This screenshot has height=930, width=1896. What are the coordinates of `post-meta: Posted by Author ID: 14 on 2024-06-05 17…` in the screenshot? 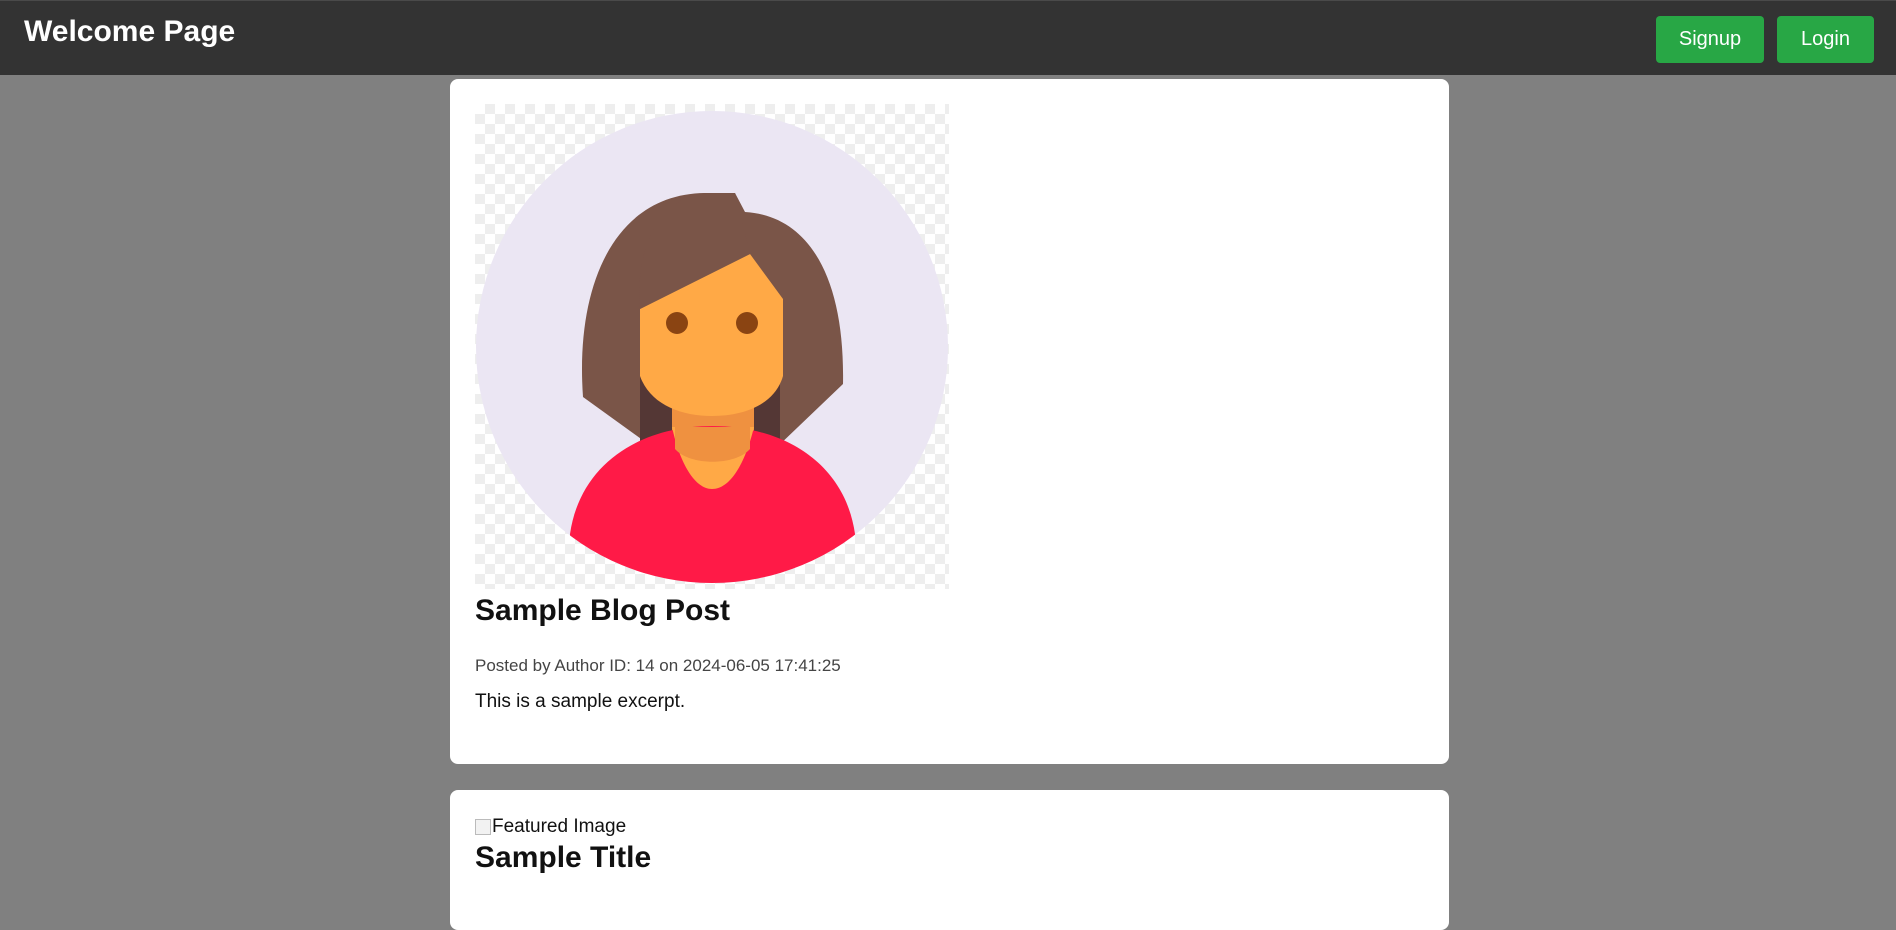 It's located at (658, 665).